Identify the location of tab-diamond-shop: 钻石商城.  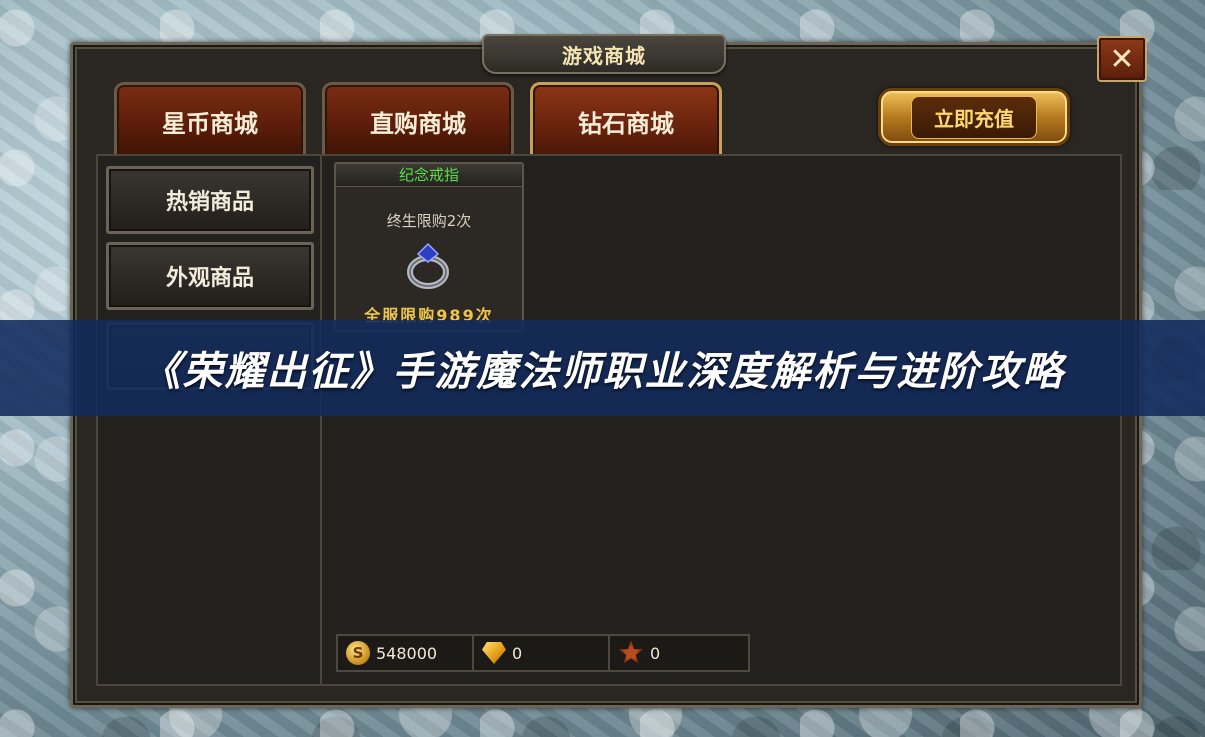
(626, 119).